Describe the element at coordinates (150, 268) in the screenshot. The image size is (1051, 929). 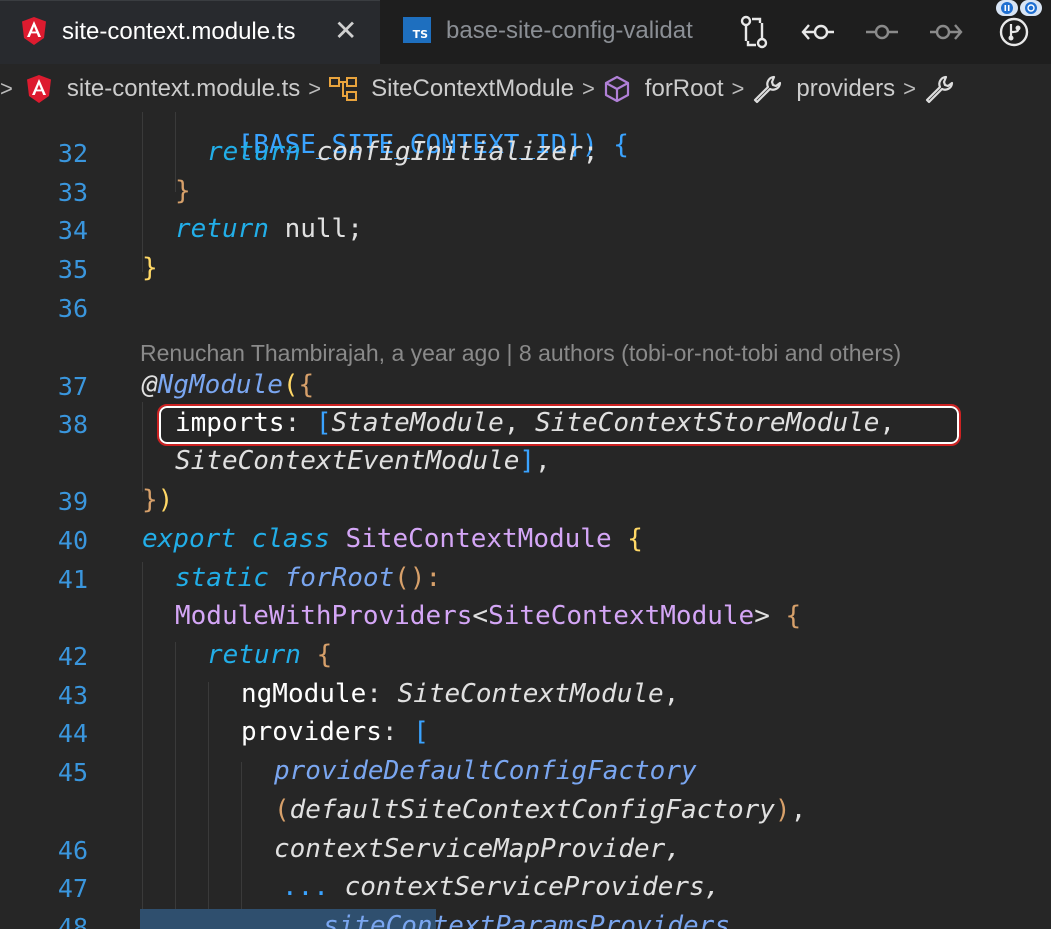
I see `code-line-35: }` at that location.